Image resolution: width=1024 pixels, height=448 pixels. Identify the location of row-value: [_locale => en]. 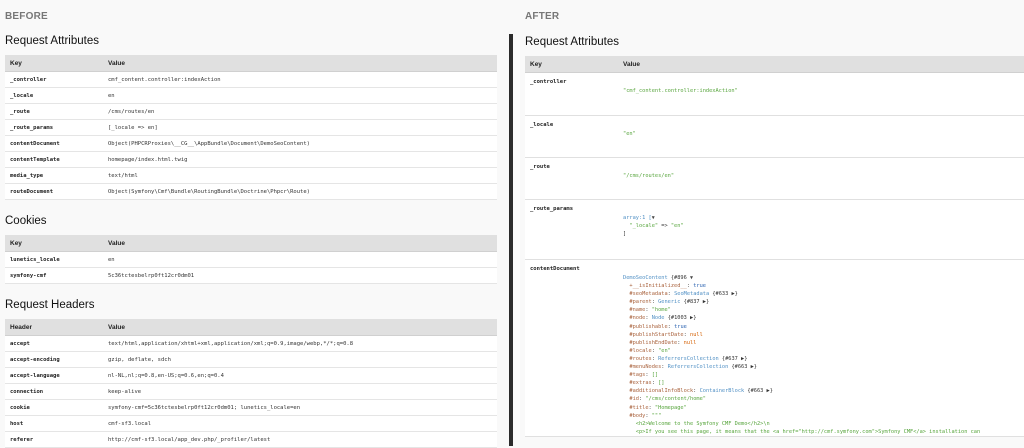
(300, 127).